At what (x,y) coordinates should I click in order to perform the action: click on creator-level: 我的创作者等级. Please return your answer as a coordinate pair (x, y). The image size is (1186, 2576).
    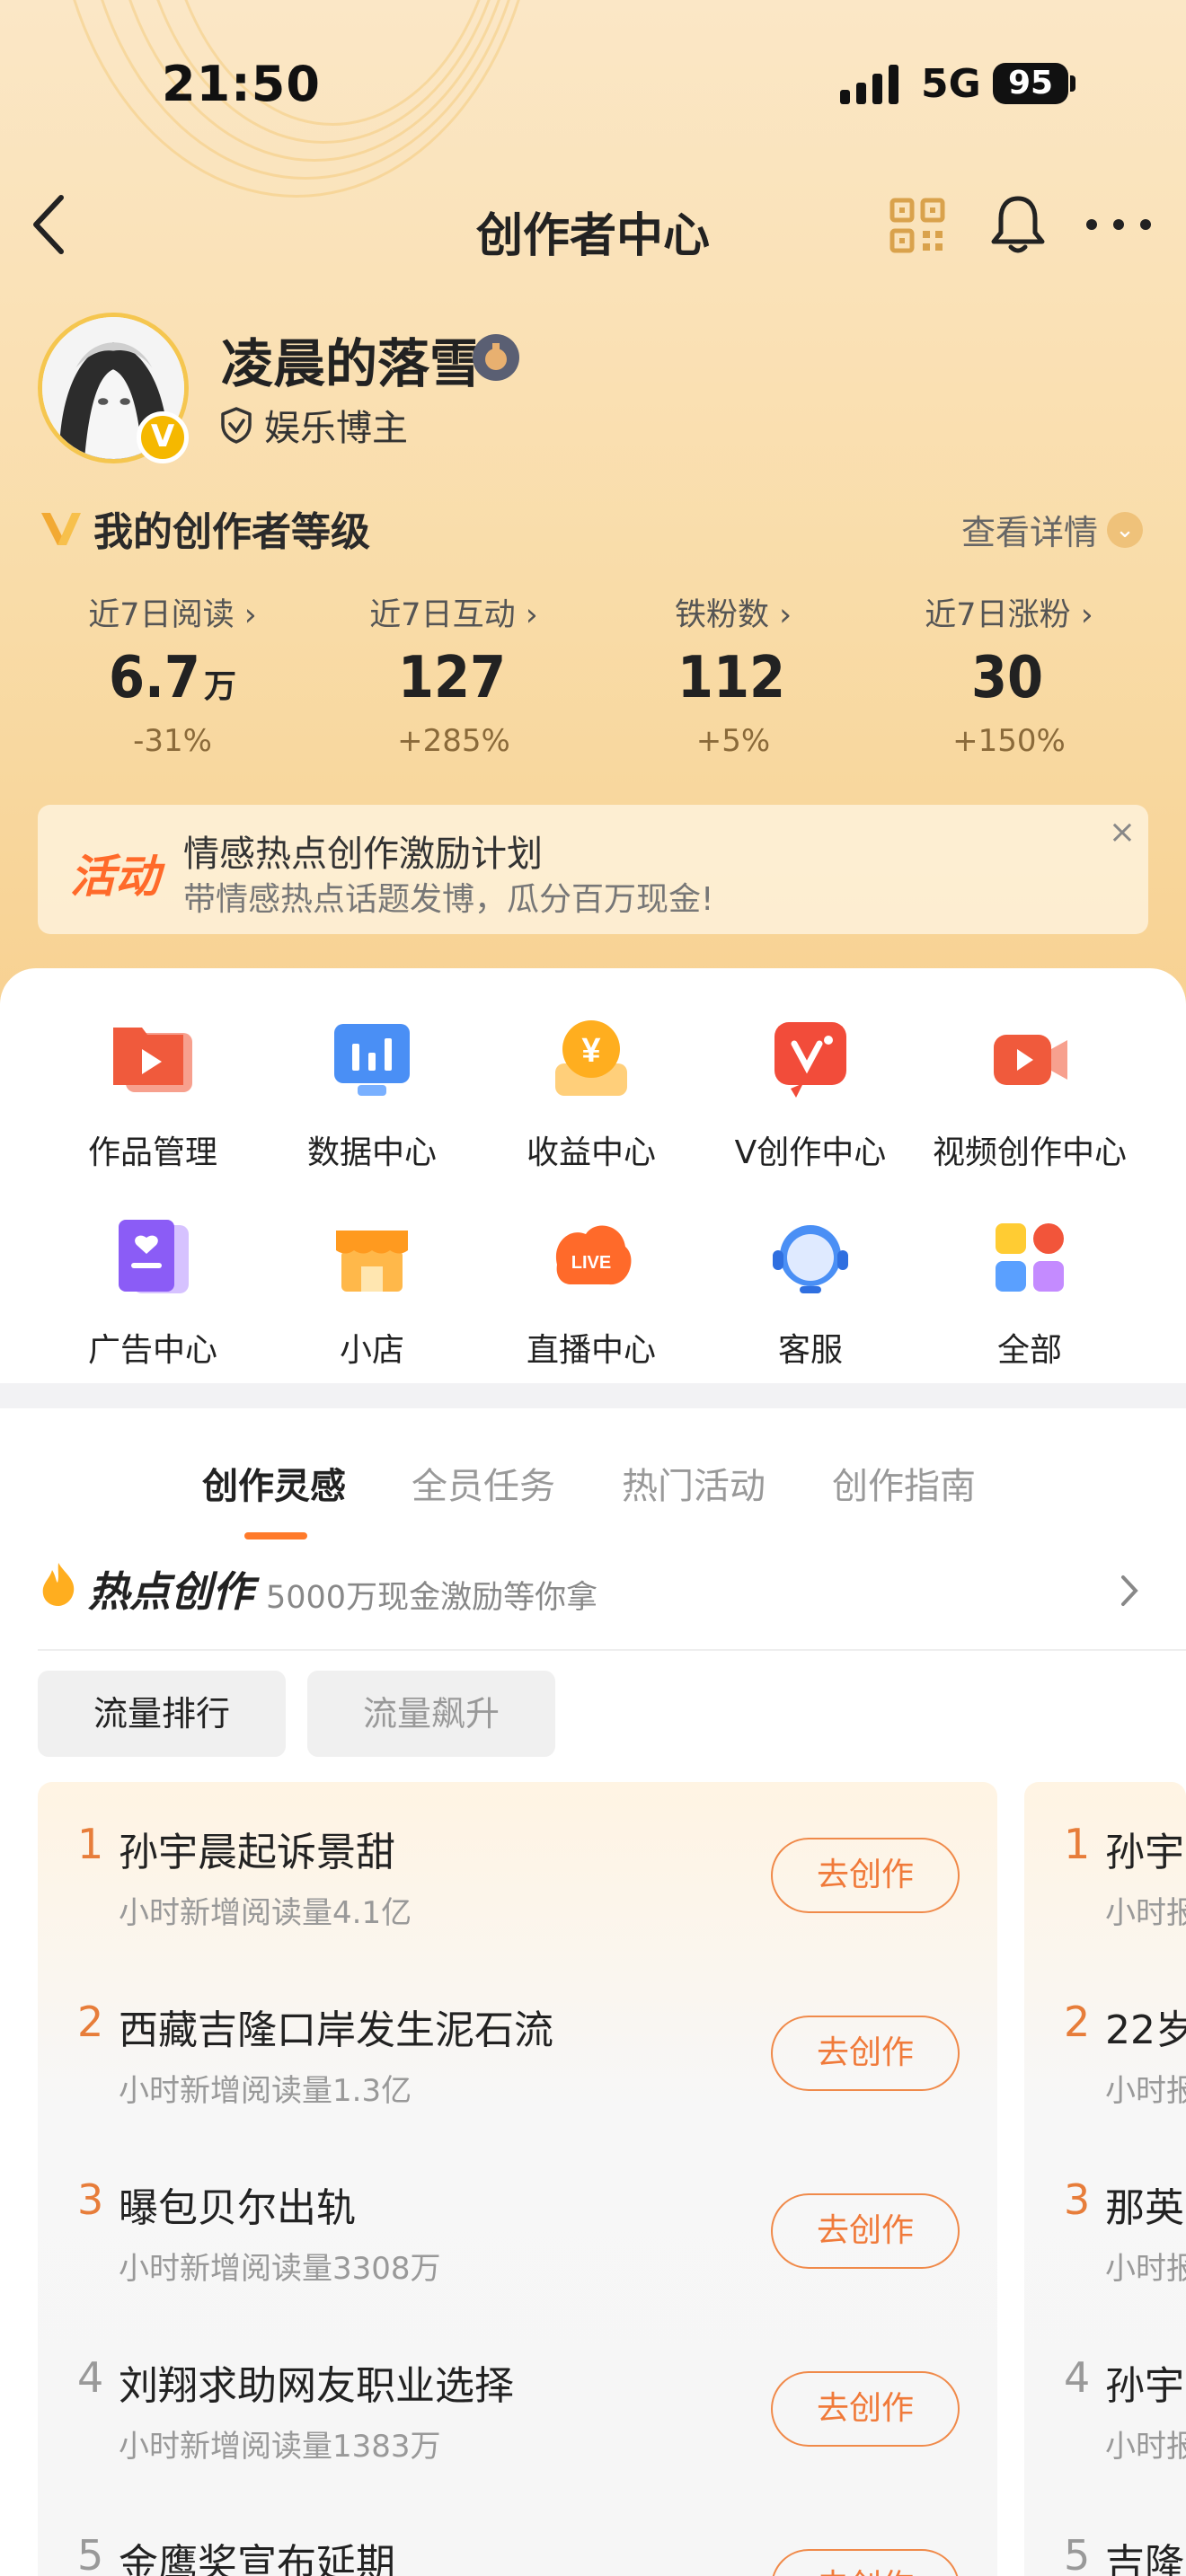
    Looking at the image, I should click on (204, 528).